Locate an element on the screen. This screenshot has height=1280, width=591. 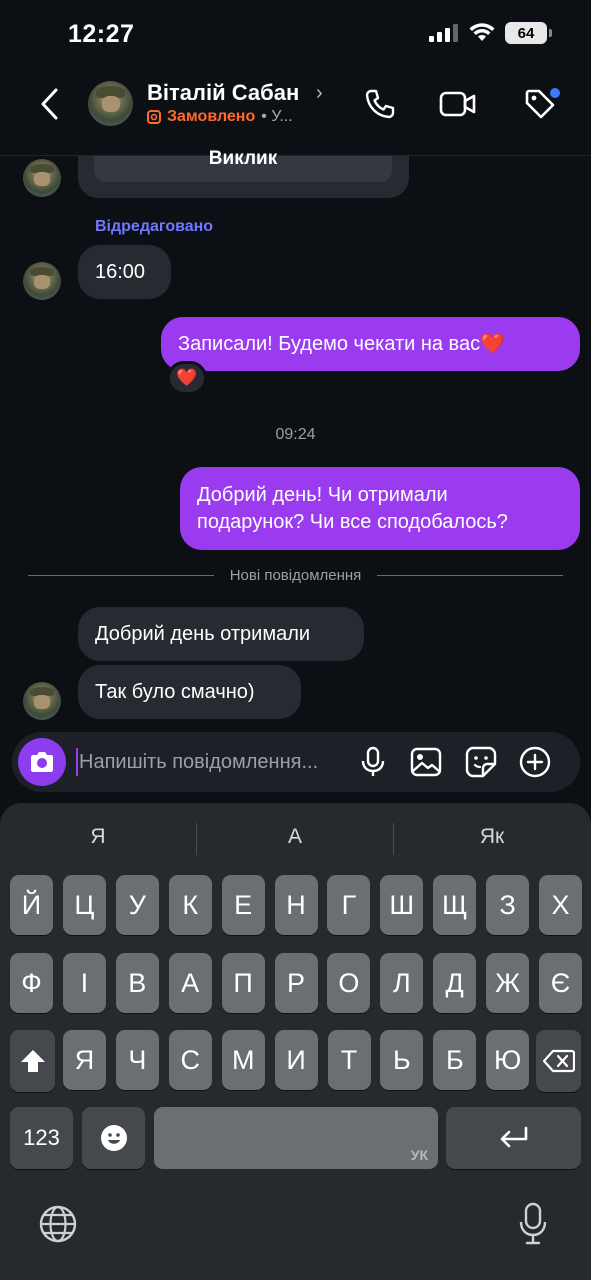
suggestion-bar: Я А Як is located at coordinates (295, 838).